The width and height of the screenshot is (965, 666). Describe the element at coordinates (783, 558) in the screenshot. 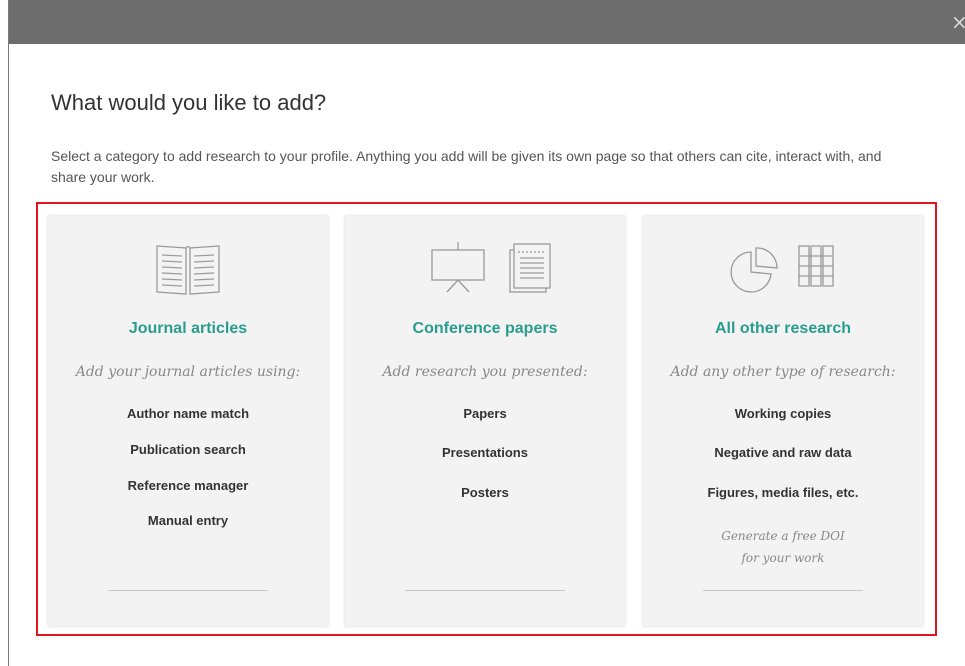

I see `doi-note-line-2: for your work` at that location.